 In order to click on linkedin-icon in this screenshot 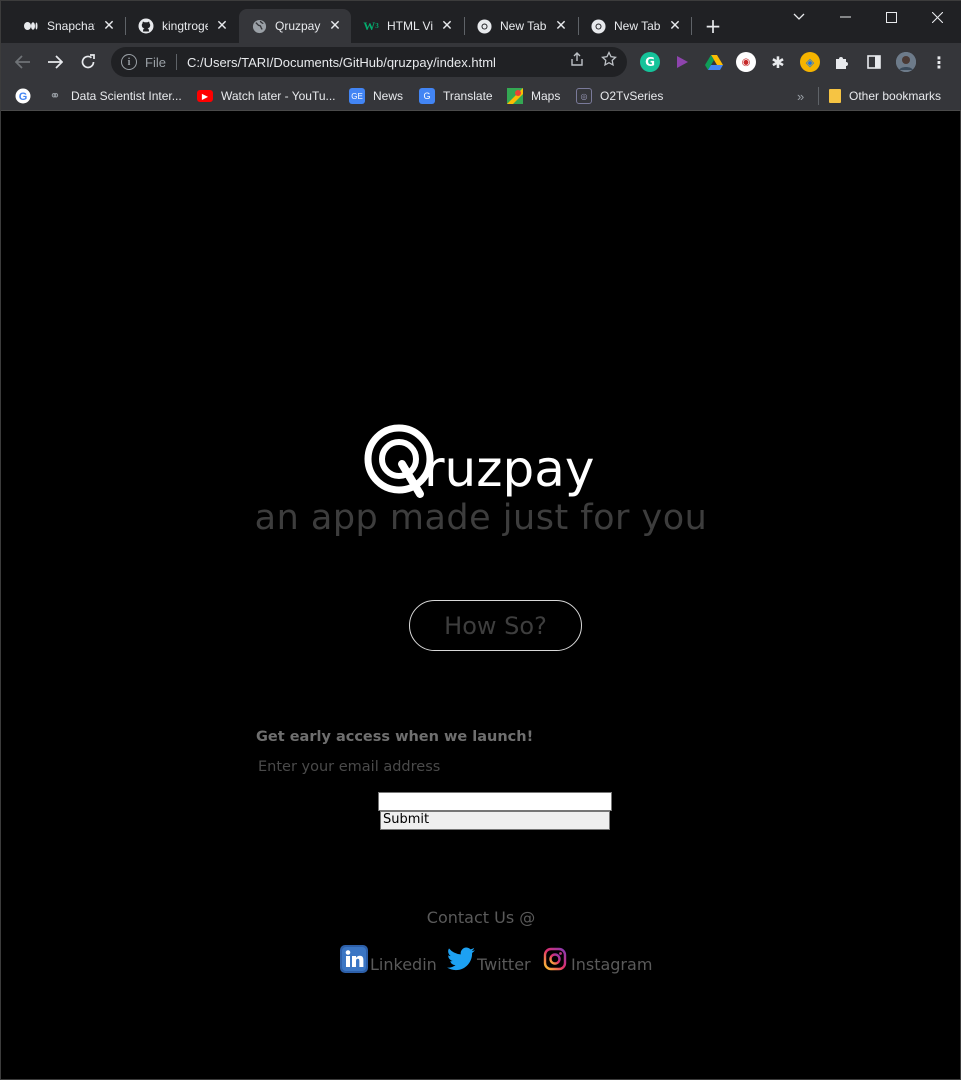, I will do `click(354, 959)`.